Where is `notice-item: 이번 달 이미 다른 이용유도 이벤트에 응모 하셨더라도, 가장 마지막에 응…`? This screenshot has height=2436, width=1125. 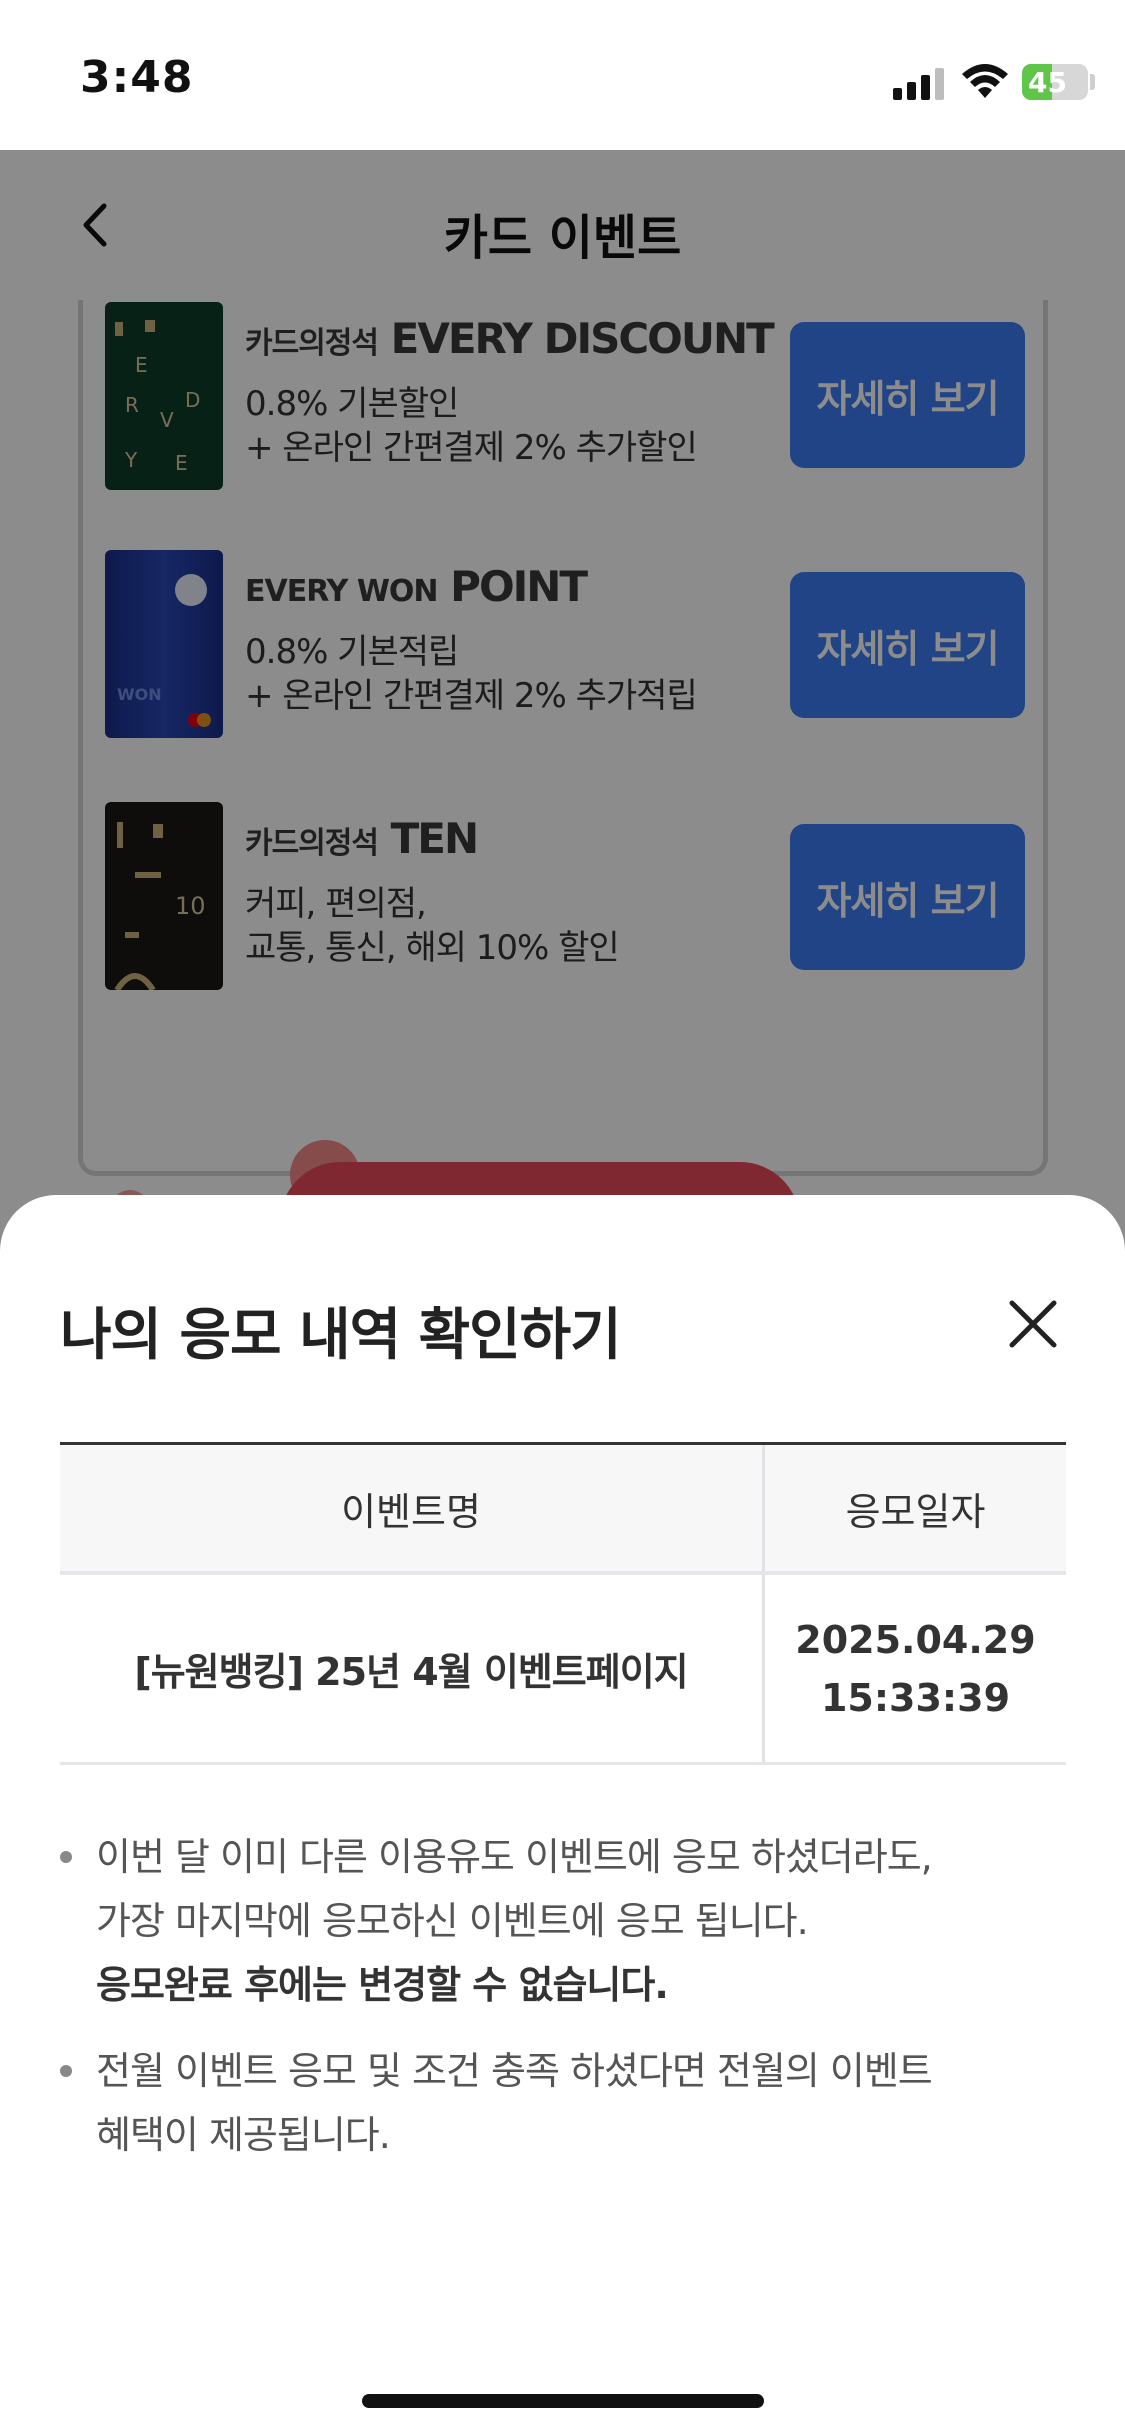 notice-item: 이번 달 이미 다른 이용유도 이벤트에 응모 하셨더라도, 가장 마지막에 응… is located at coordinates (565, 1921).